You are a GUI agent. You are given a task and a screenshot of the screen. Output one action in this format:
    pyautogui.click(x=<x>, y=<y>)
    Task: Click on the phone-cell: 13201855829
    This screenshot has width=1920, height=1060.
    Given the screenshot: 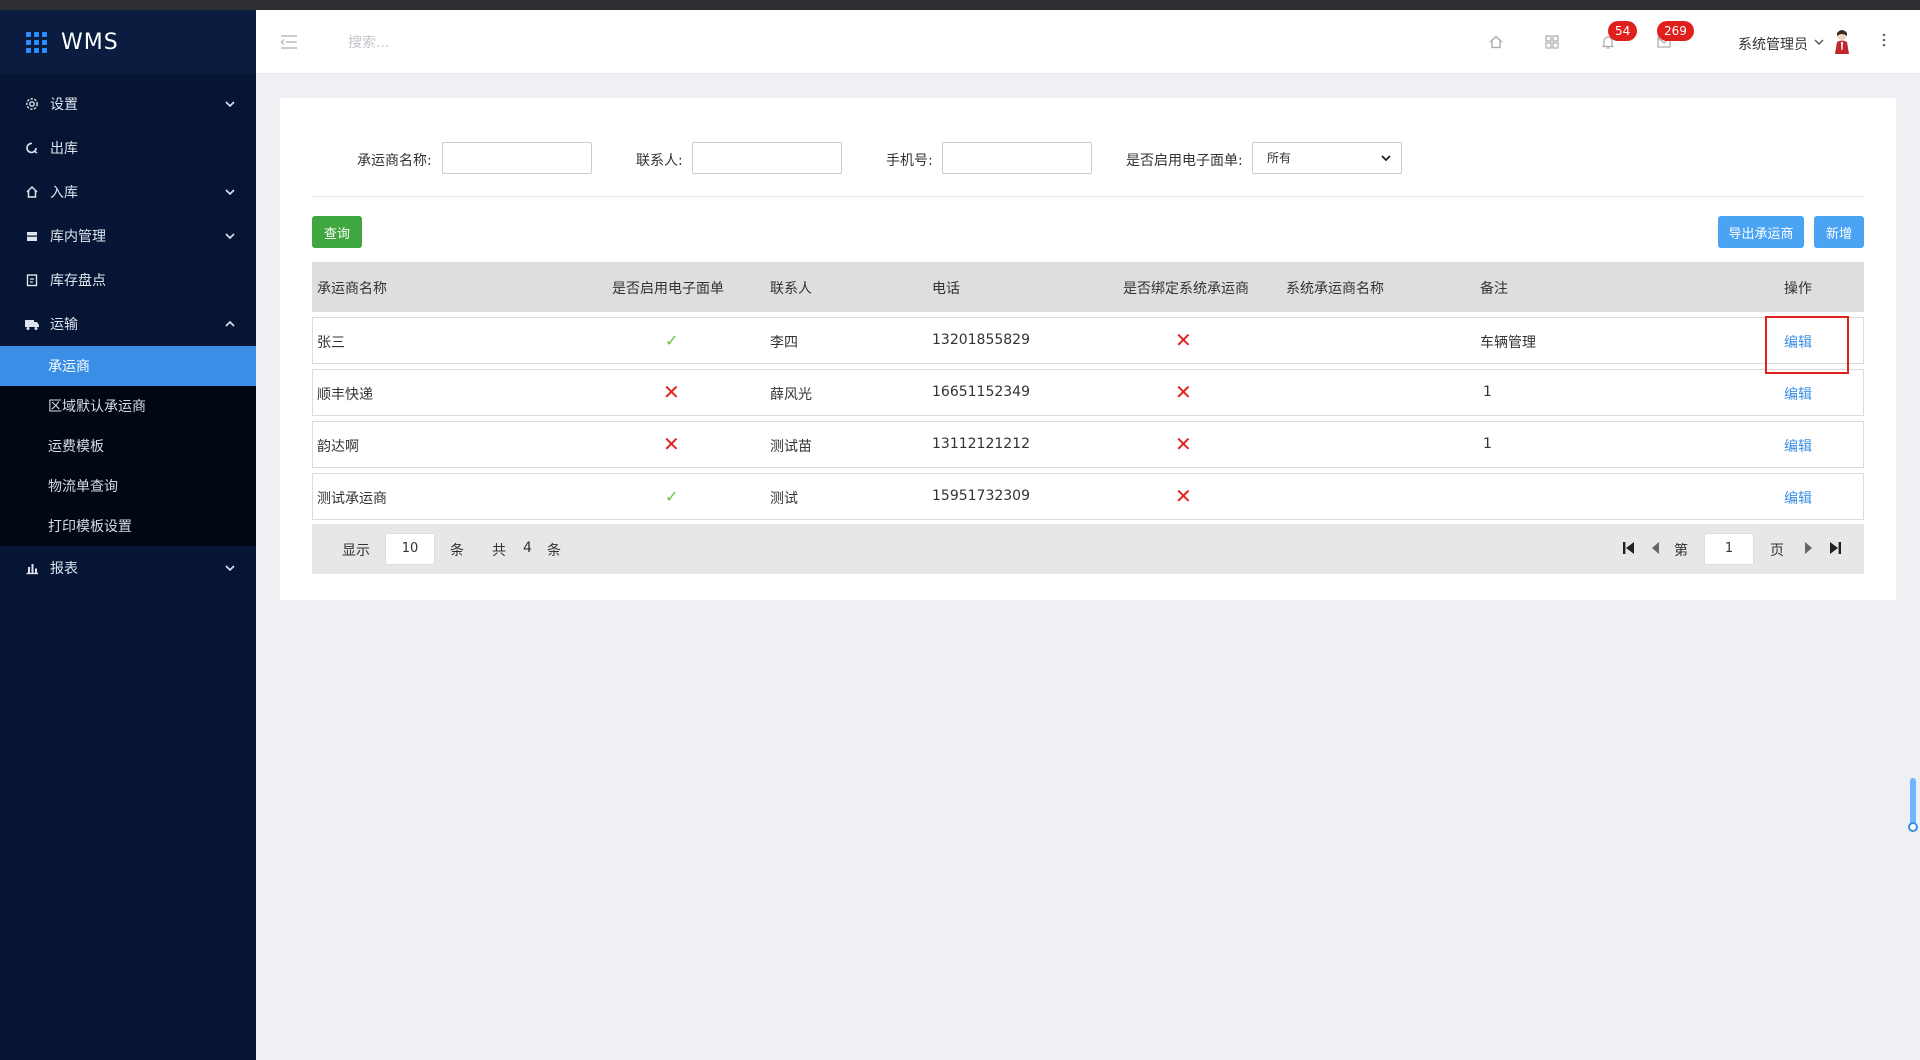 What is the action you would take?
    pyautogui.click(x=981, y=340)
    